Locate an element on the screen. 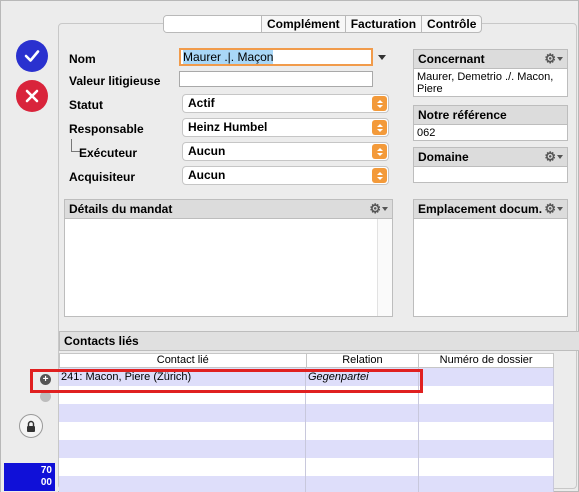 This screenshot has height=492, width=579. concernant-header: Concernant ⚙ is located at coordinates (490, 59).